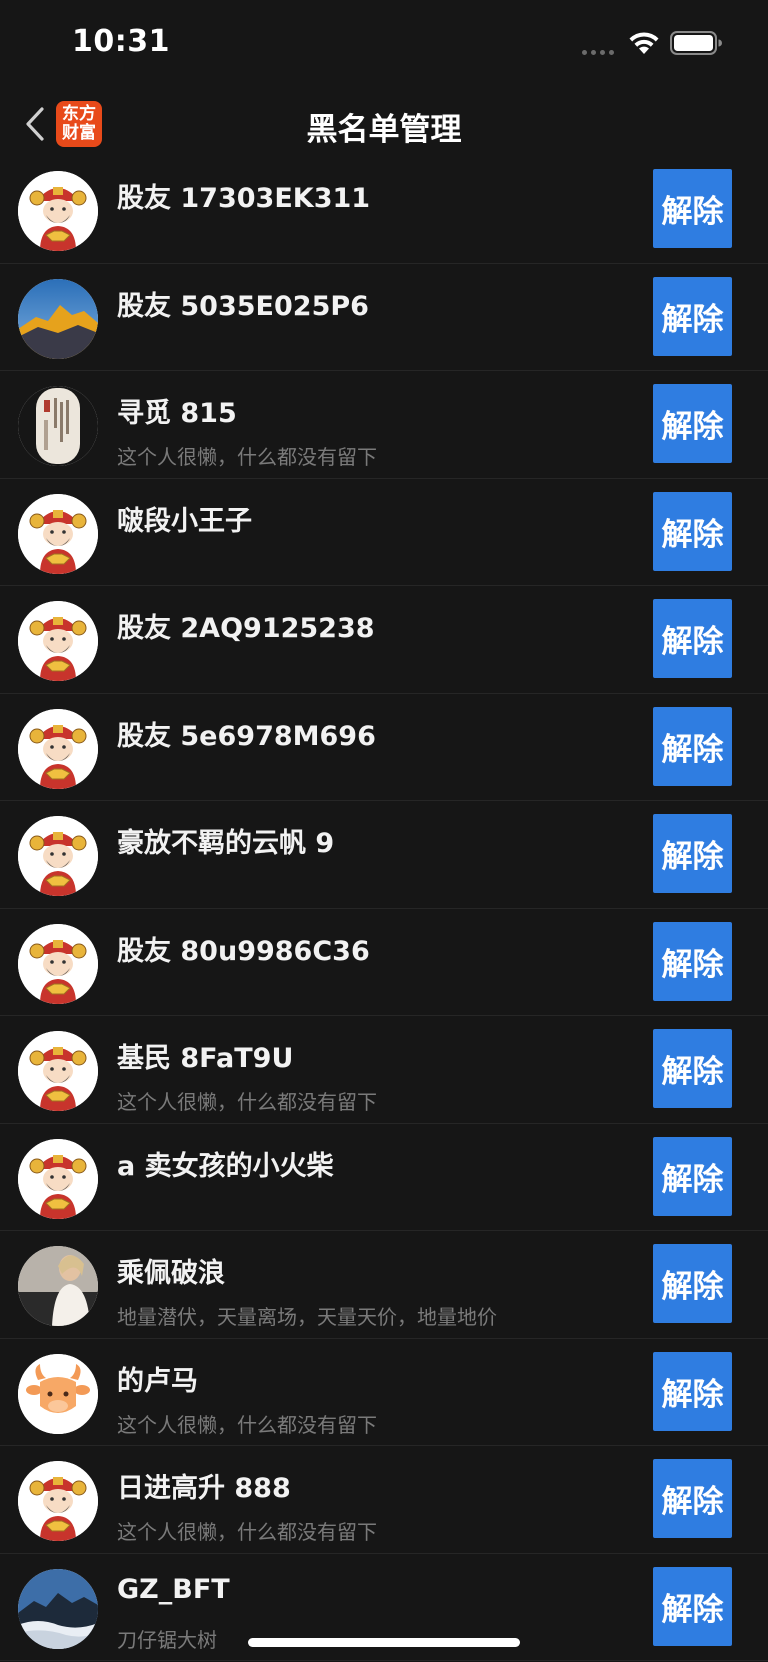 This screenshot has height=1662, width=768. What do you see at coordinates (384, 855) in the screenshot?
I see `list-item: 豪放不羁的云帆 9 解除` at bounding box center [384, 855].